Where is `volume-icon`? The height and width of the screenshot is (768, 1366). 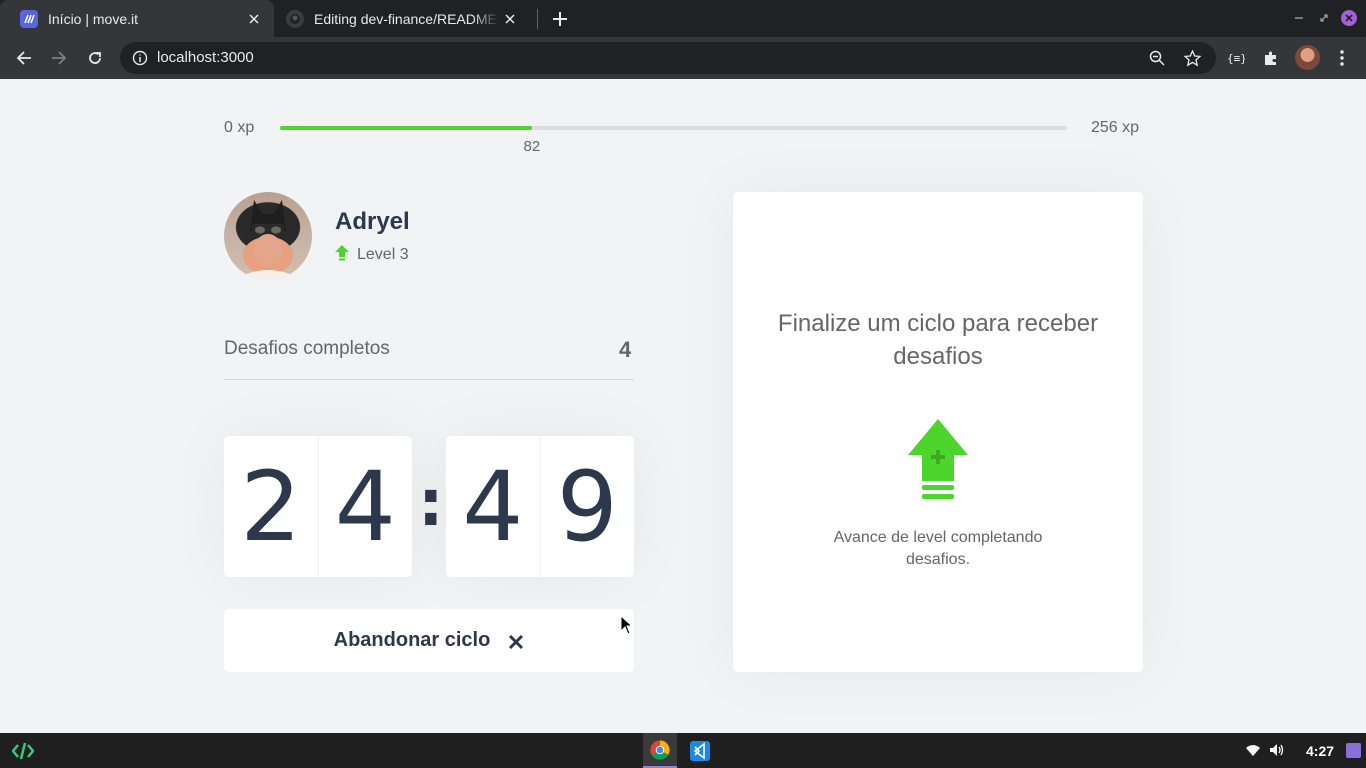
volume-icon is located at coordinates (1276, 750).